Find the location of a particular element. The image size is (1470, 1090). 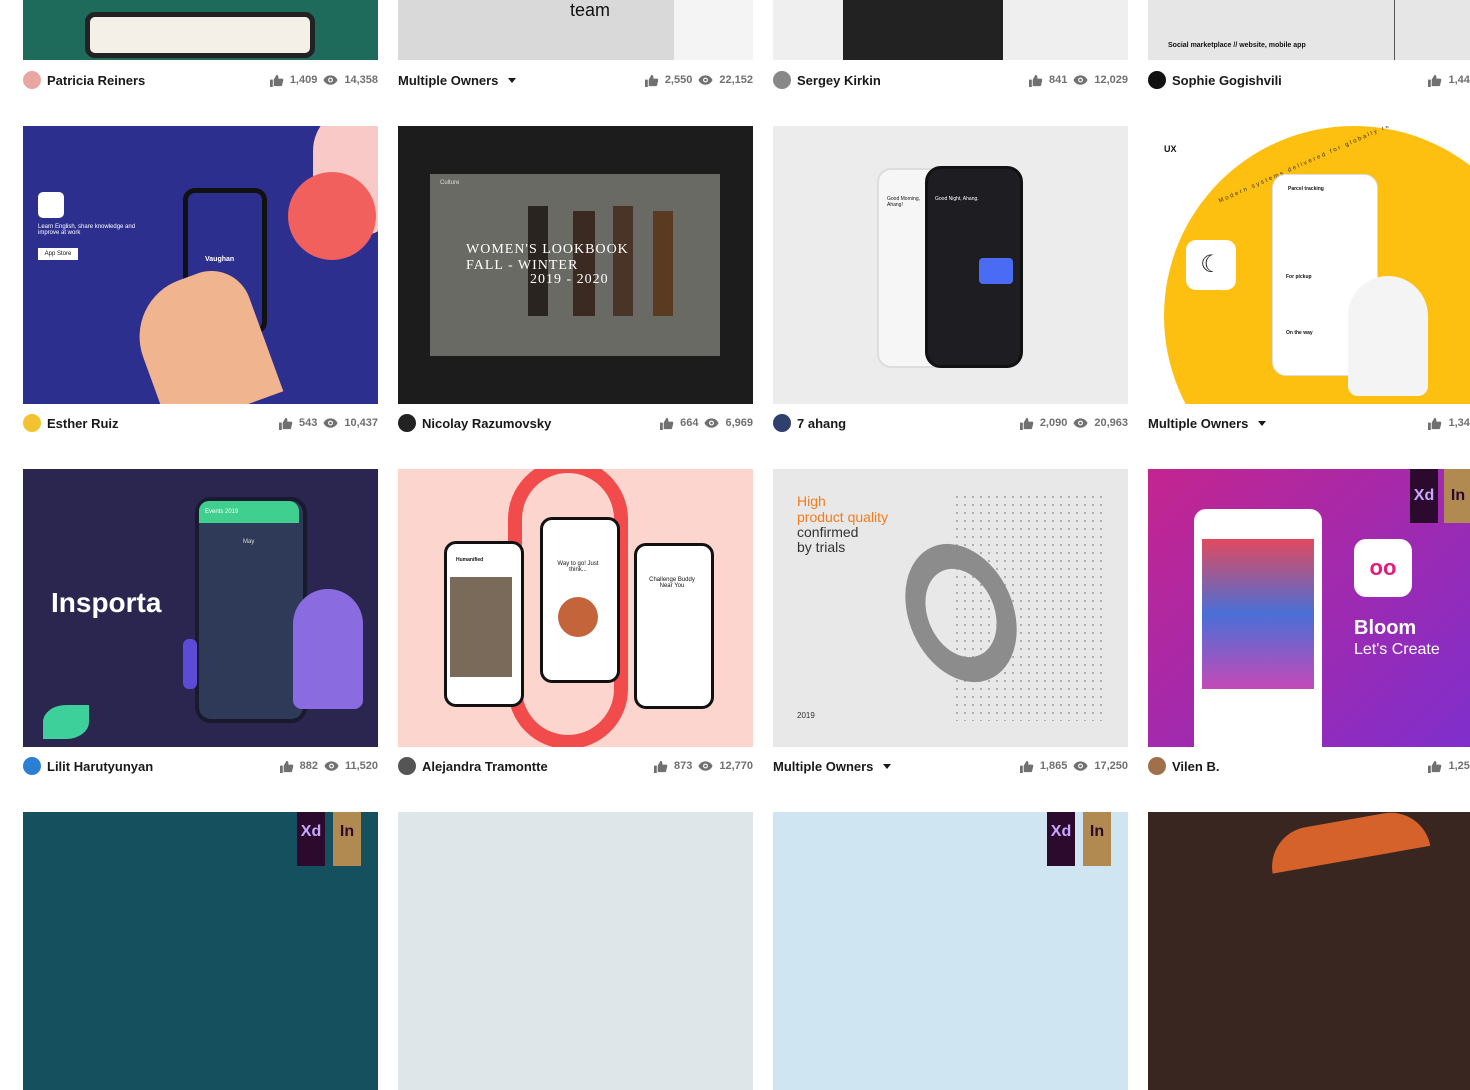

appreciations-stat: 1,440 is located at coordinates (1448, 80).